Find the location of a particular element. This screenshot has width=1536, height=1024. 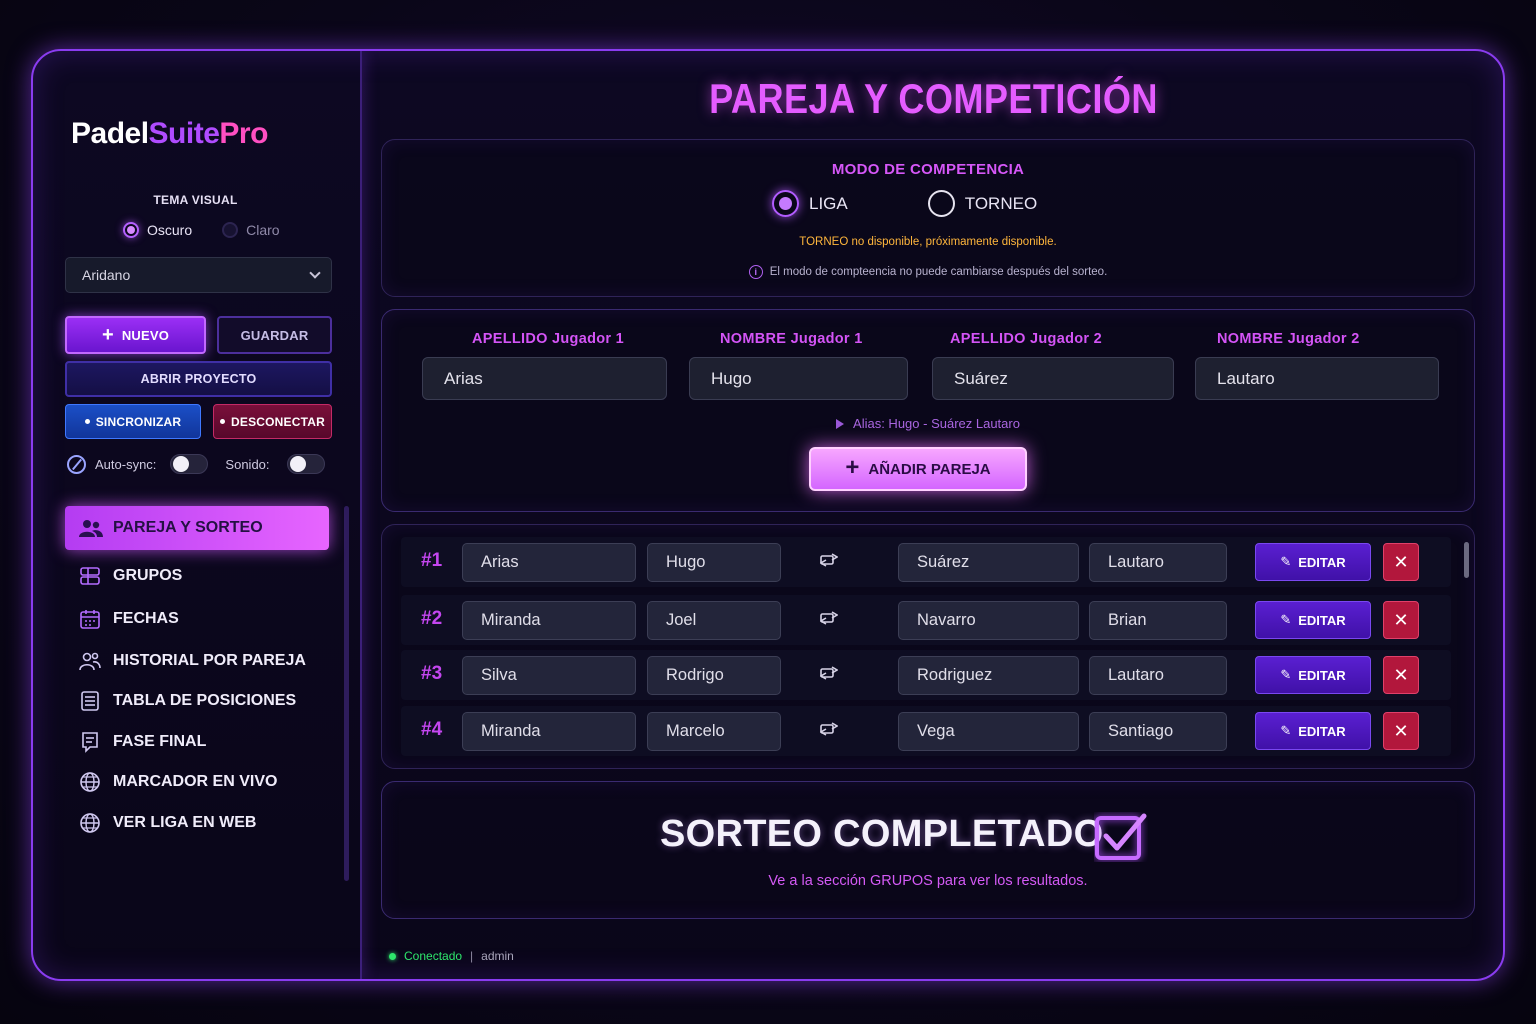

pair-number: #3 is located at coordinates (432, 673).